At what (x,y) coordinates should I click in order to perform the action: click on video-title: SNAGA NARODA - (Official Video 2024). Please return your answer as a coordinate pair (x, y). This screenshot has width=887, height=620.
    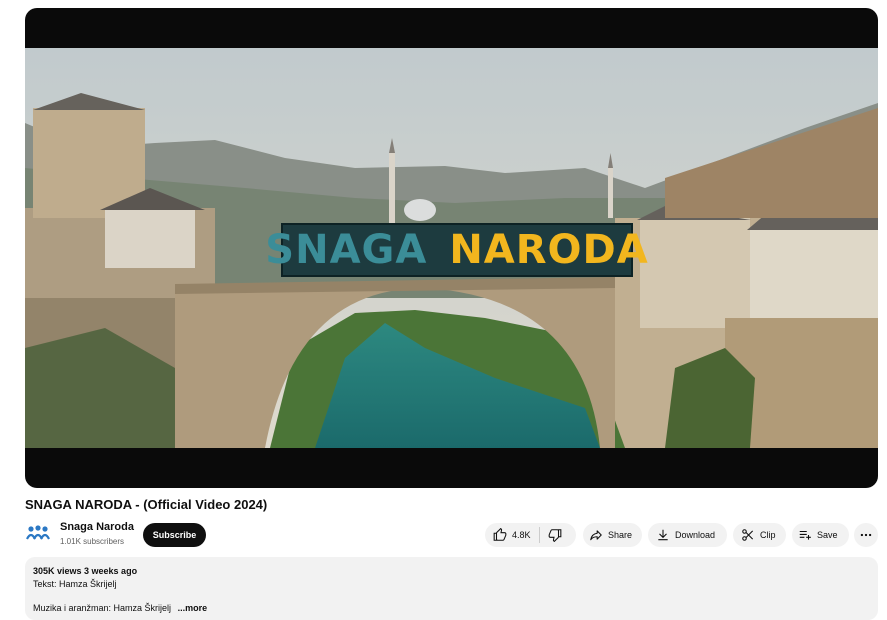
    Looking at the image, I should click on (146, 504).